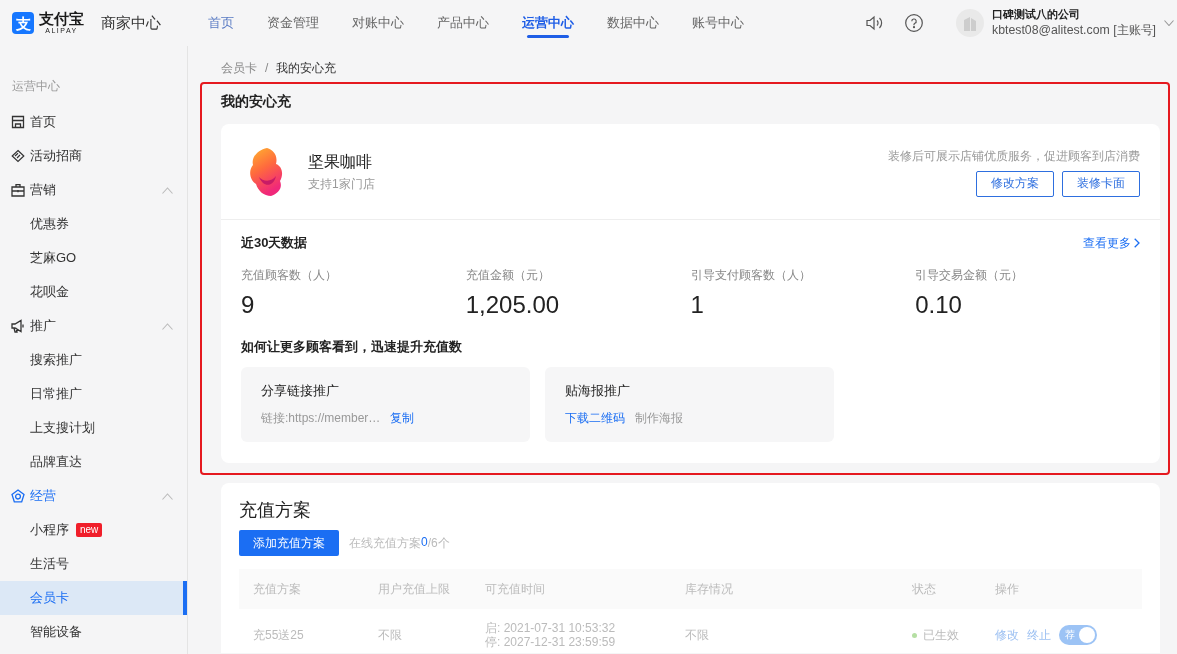  I want to click on add-plan-button: 添加充值方案, so click(289, 543).